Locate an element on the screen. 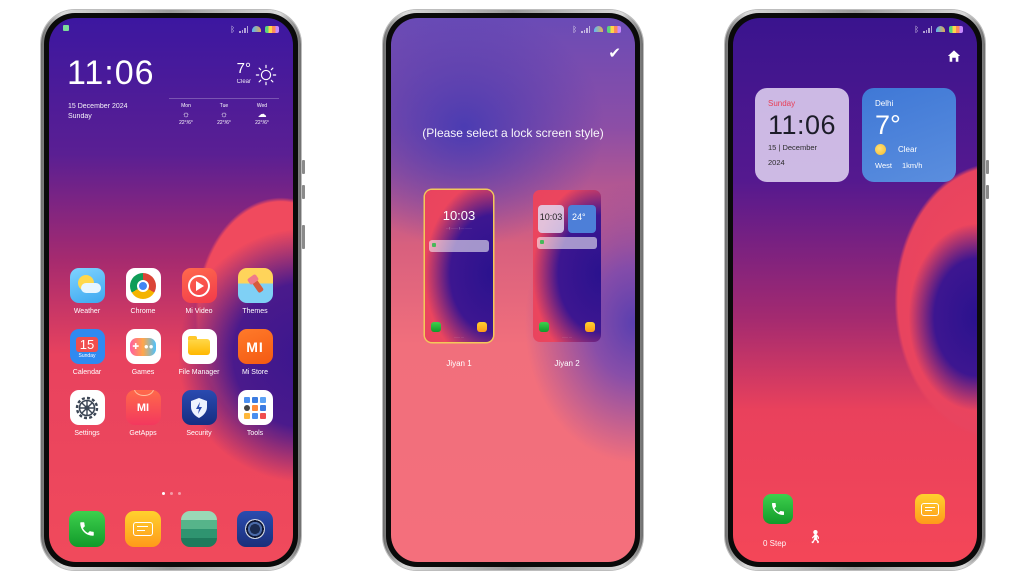 This screenshot has height=576, width=1024. forecast-day: Tue ☼ 22°/6° is located at coordinates (224, 114).